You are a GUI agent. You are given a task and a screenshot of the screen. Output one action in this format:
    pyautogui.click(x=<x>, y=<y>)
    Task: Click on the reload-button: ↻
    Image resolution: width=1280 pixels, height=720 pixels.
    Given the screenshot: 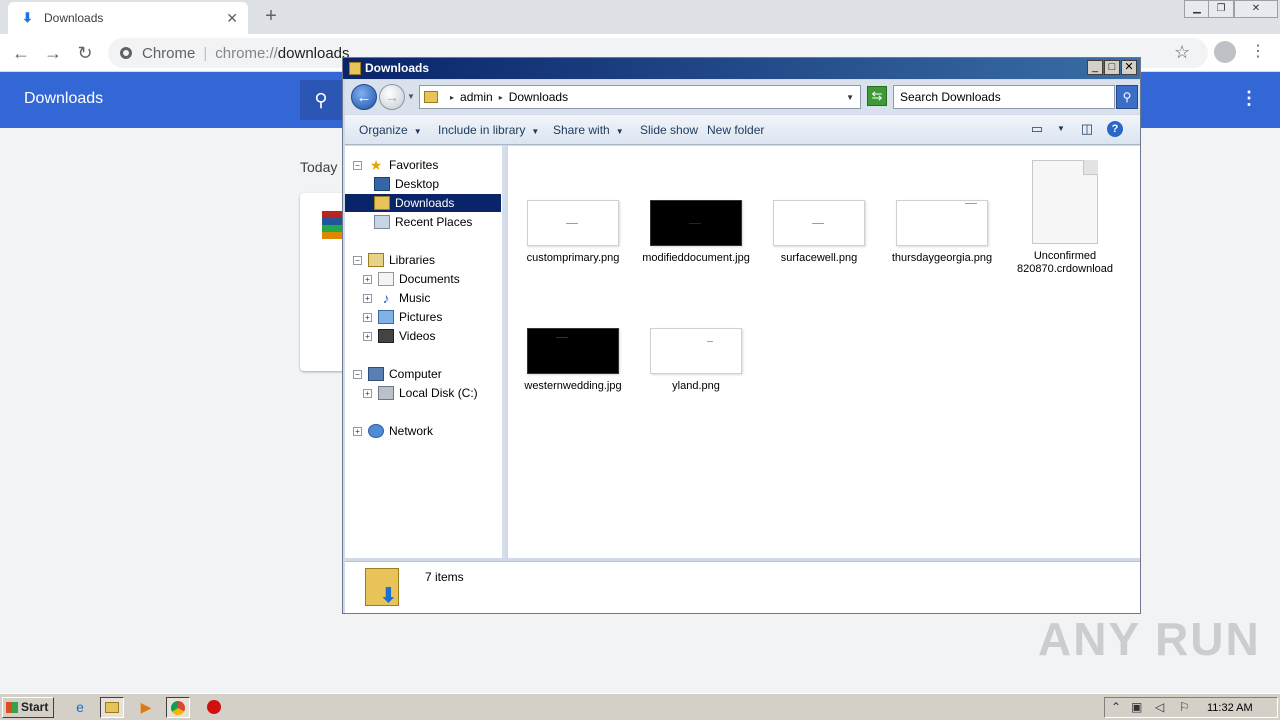 What is the action you would take?
    pyautogui.click(x=85, y=53)
    